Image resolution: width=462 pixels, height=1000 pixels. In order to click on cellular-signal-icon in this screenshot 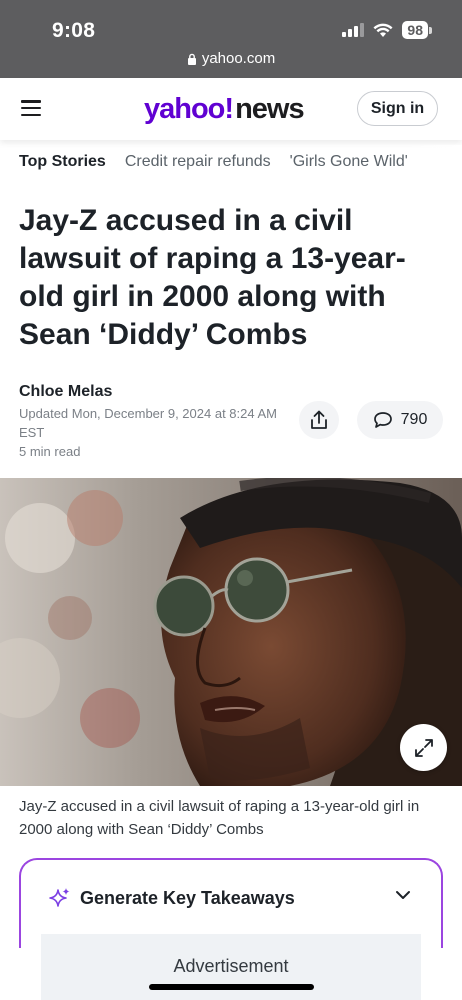, I will do `click(353, 30)`.